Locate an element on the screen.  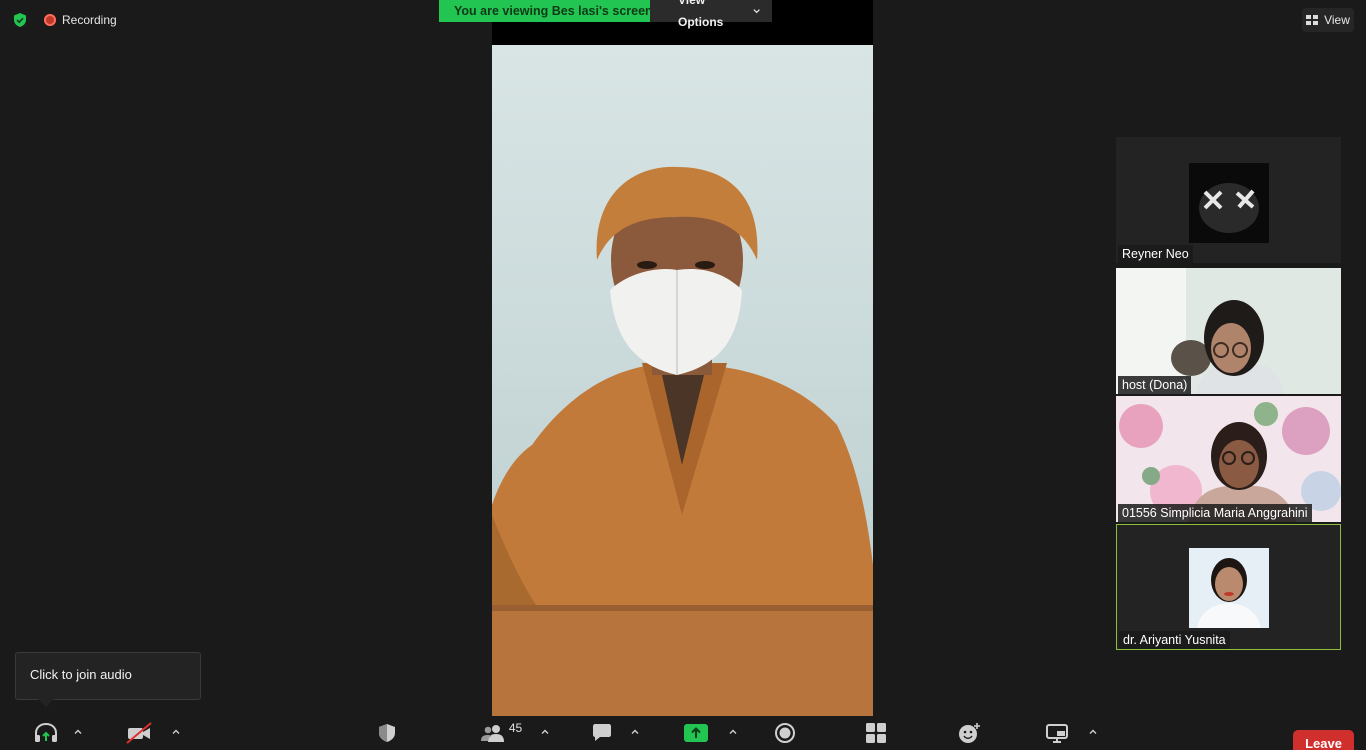
apps-grid-icon is located at coordinates (876, 733).